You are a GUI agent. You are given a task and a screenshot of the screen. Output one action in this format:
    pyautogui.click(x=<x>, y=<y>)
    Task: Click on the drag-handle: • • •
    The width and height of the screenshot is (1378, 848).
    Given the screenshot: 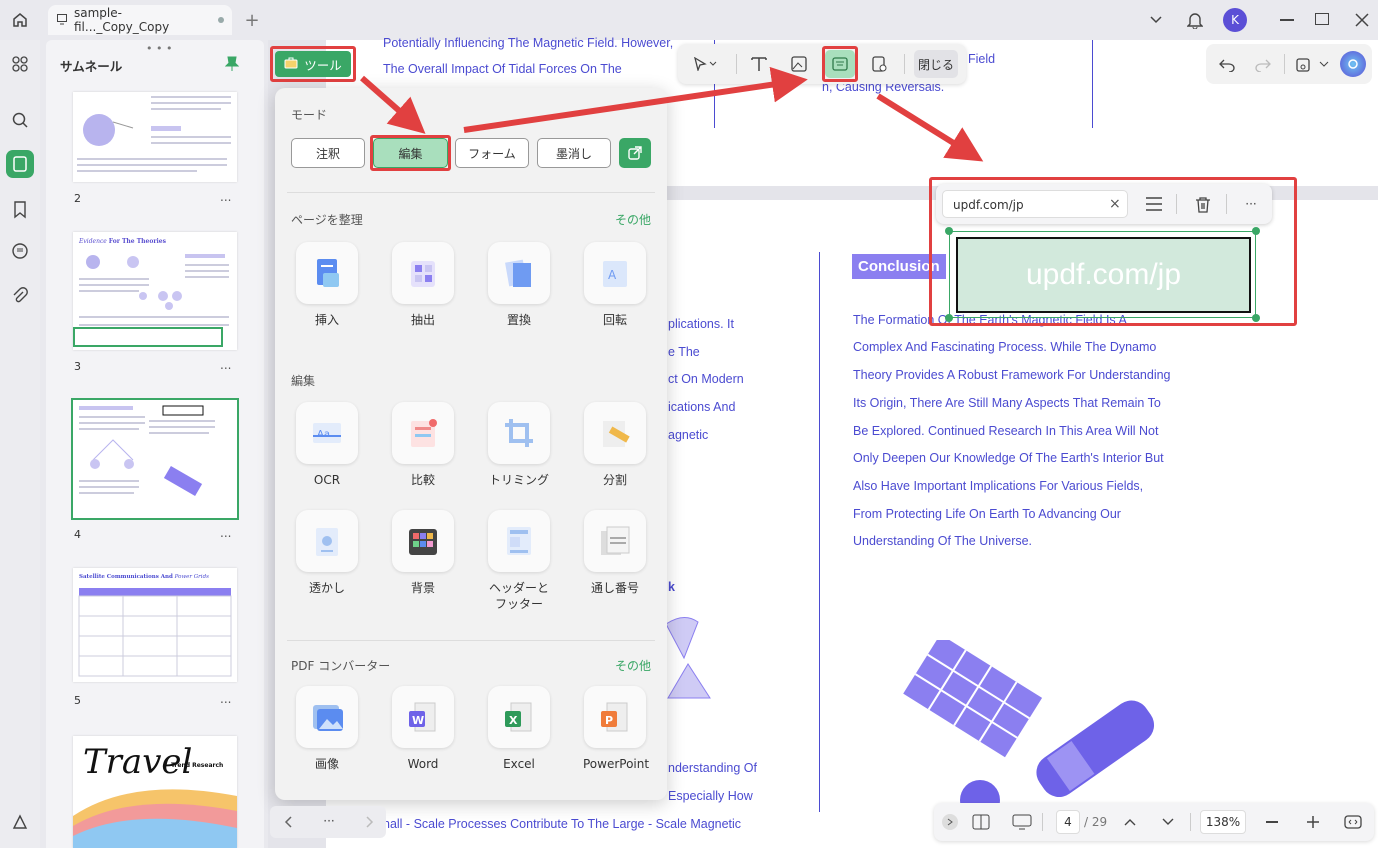 What is the action you would take?
    pyautogui.click(x=159, y=48)
    